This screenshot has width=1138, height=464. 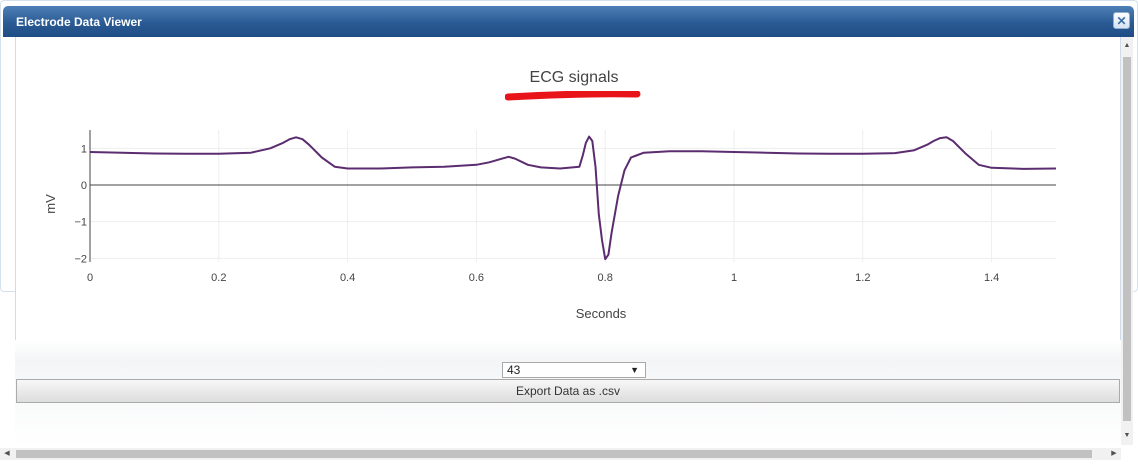 I want to click on scroll-right-icon: ▶, so click(x=1114, y=454).